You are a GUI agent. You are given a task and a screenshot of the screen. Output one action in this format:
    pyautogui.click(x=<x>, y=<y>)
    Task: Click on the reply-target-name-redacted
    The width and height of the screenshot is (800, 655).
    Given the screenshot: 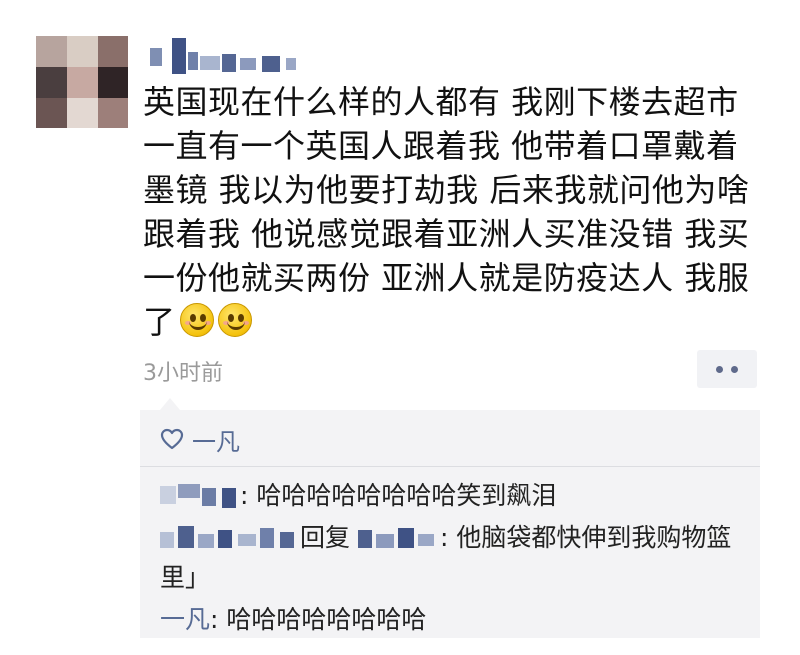 What is the action you would take?
    pyautogui.click(x=399, y=537)
    